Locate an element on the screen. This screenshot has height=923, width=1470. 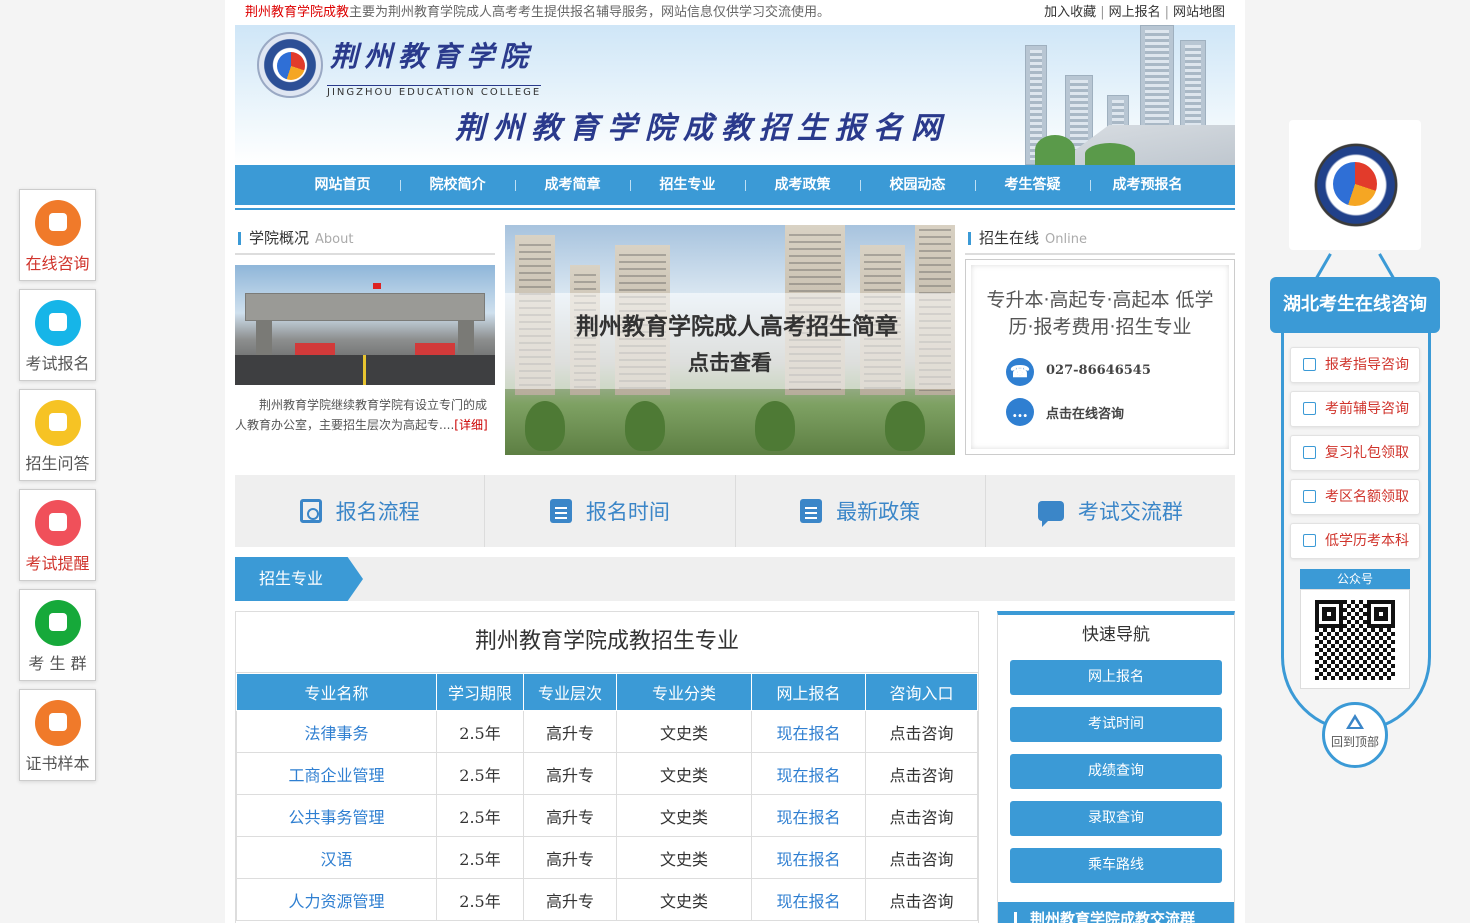
float-admission-qa: 招生问答 is located at coordinates (57, 435).